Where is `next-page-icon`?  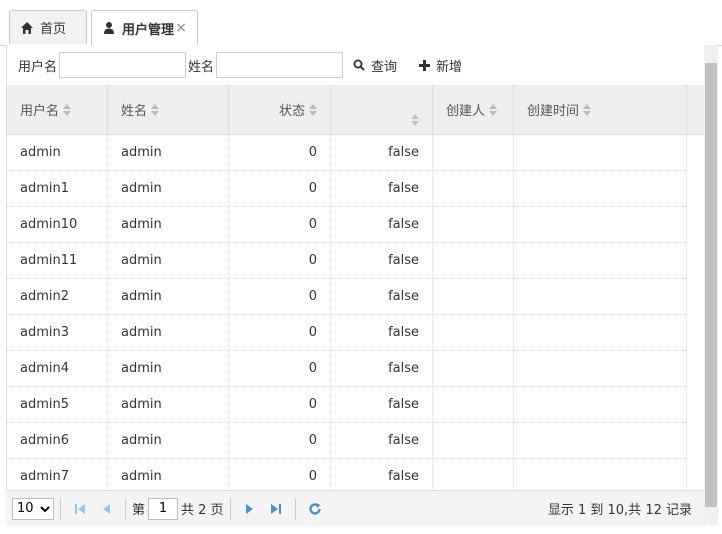 next-page-icon is located at coordinates (249, 508).